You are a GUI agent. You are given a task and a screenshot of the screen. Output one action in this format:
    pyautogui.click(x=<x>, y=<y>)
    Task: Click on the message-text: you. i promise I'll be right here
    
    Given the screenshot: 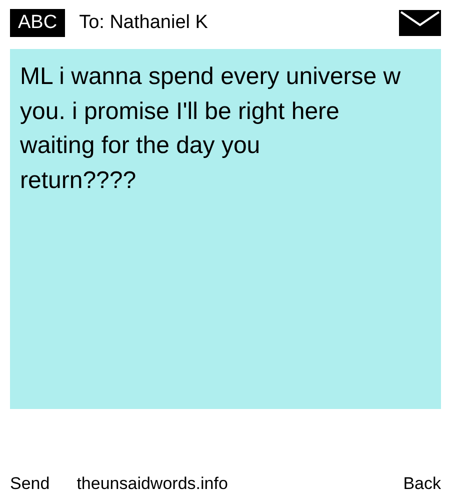 What is the action you would take?
    pyautogui.click(x=180, y=111)
    